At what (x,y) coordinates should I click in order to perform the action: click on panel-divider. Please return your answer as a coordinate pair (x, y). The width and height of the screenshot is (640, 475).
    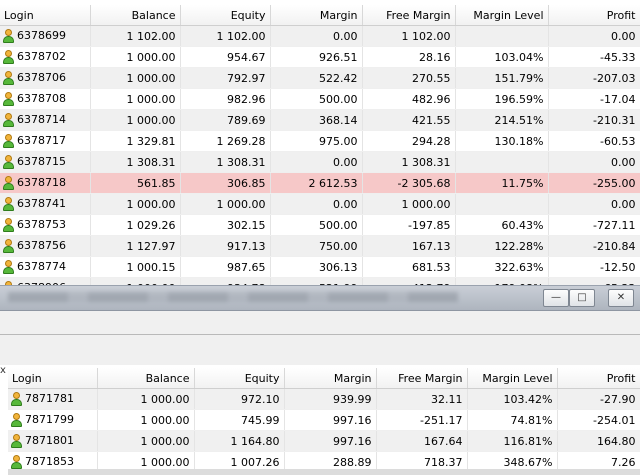
    Looking at the image, I should click on (320, 334).